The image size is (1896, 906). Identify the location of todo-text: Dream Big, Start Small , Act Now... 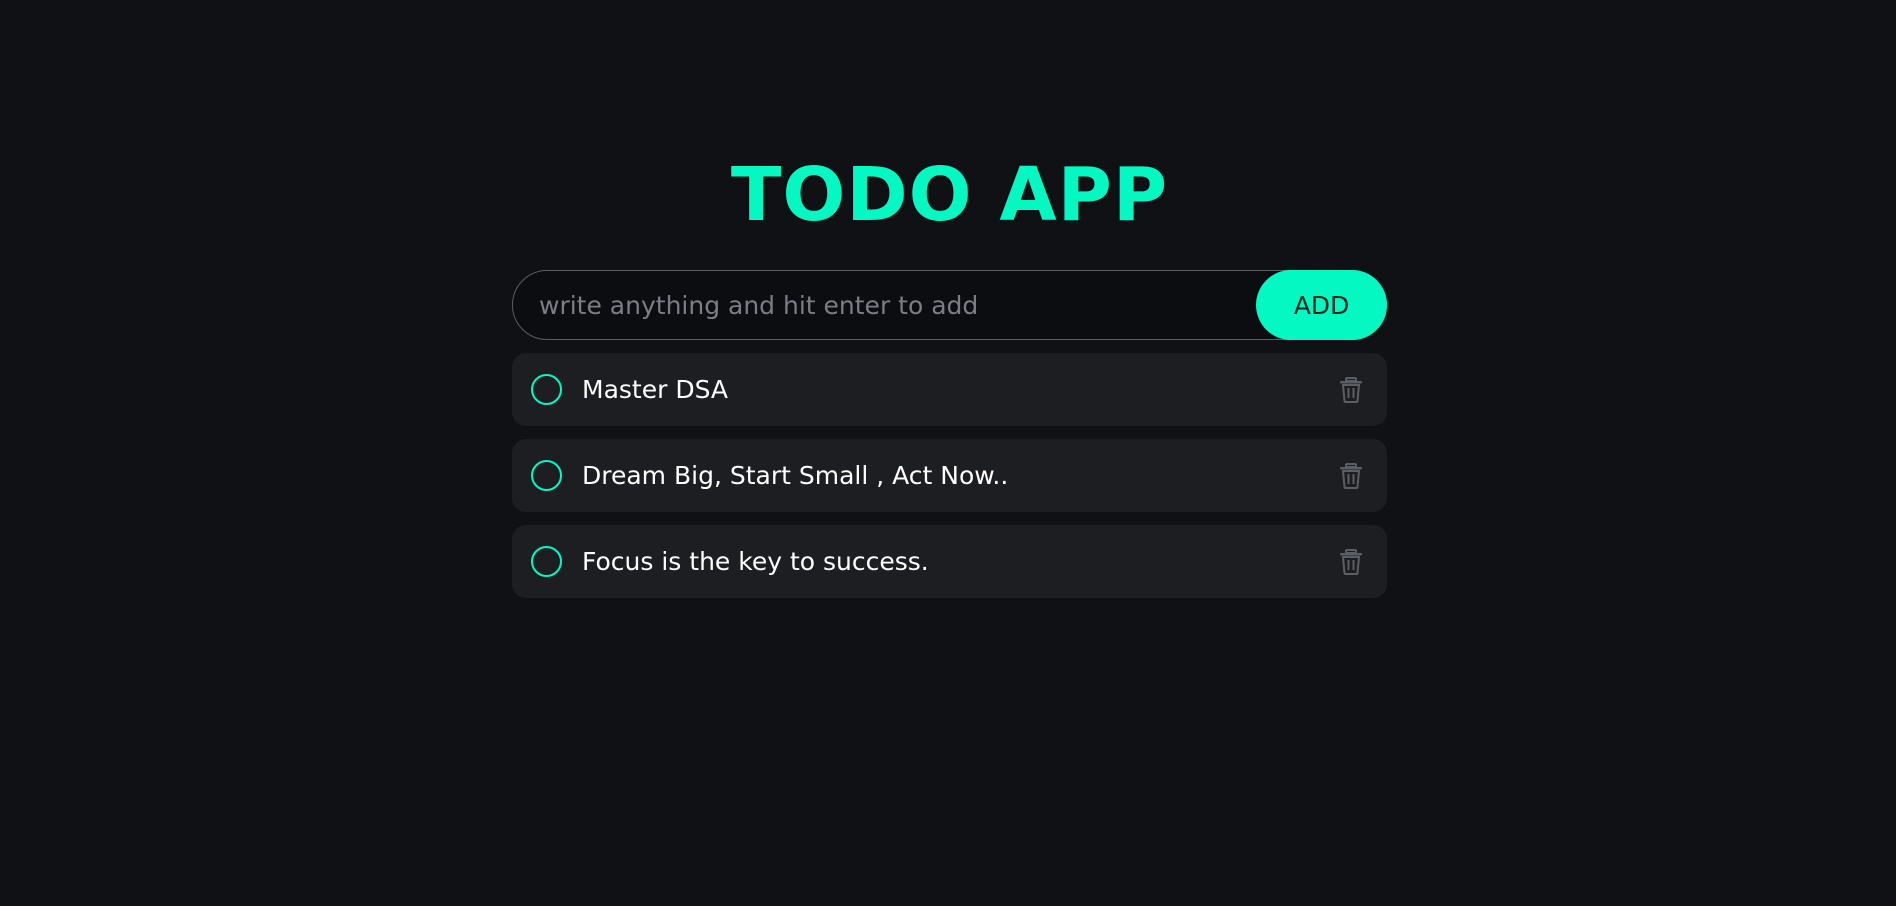
(795, 475).